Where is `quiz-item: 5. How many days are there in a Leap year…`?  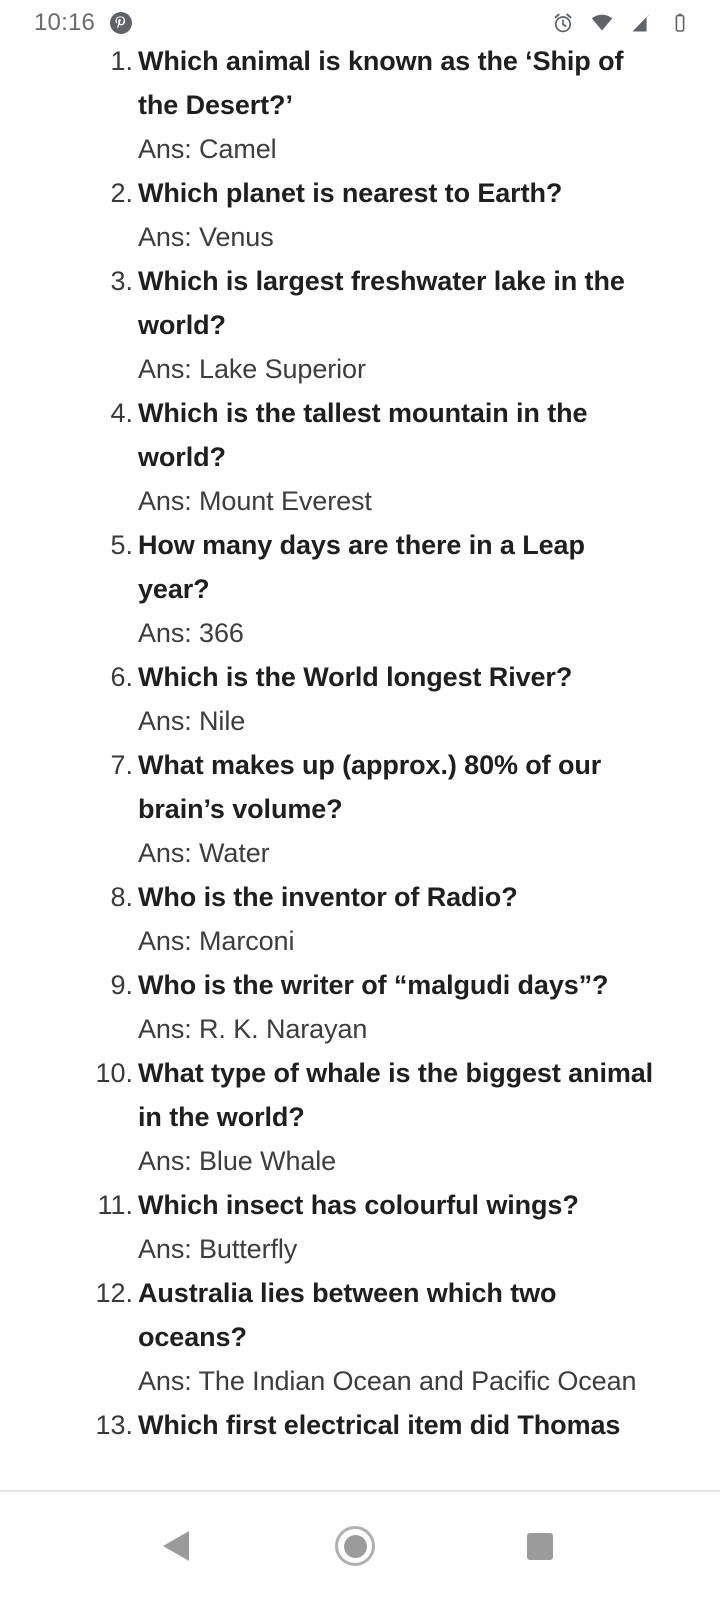 quiz-item: 5. How many days are there in a Leap year… is located at coordinates (360, 589).